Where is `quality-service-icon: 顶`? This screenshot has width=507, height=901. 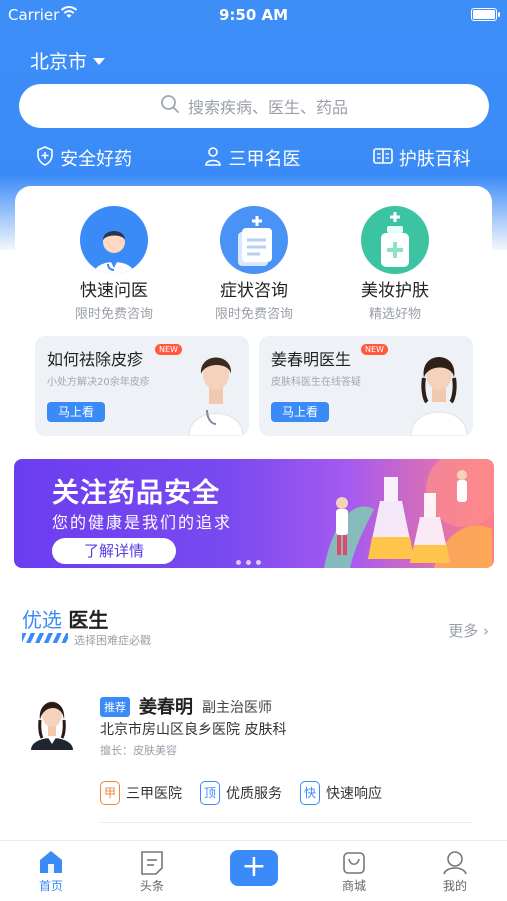
quality-service-icon: 顶 is located at coordinates (210, 793).